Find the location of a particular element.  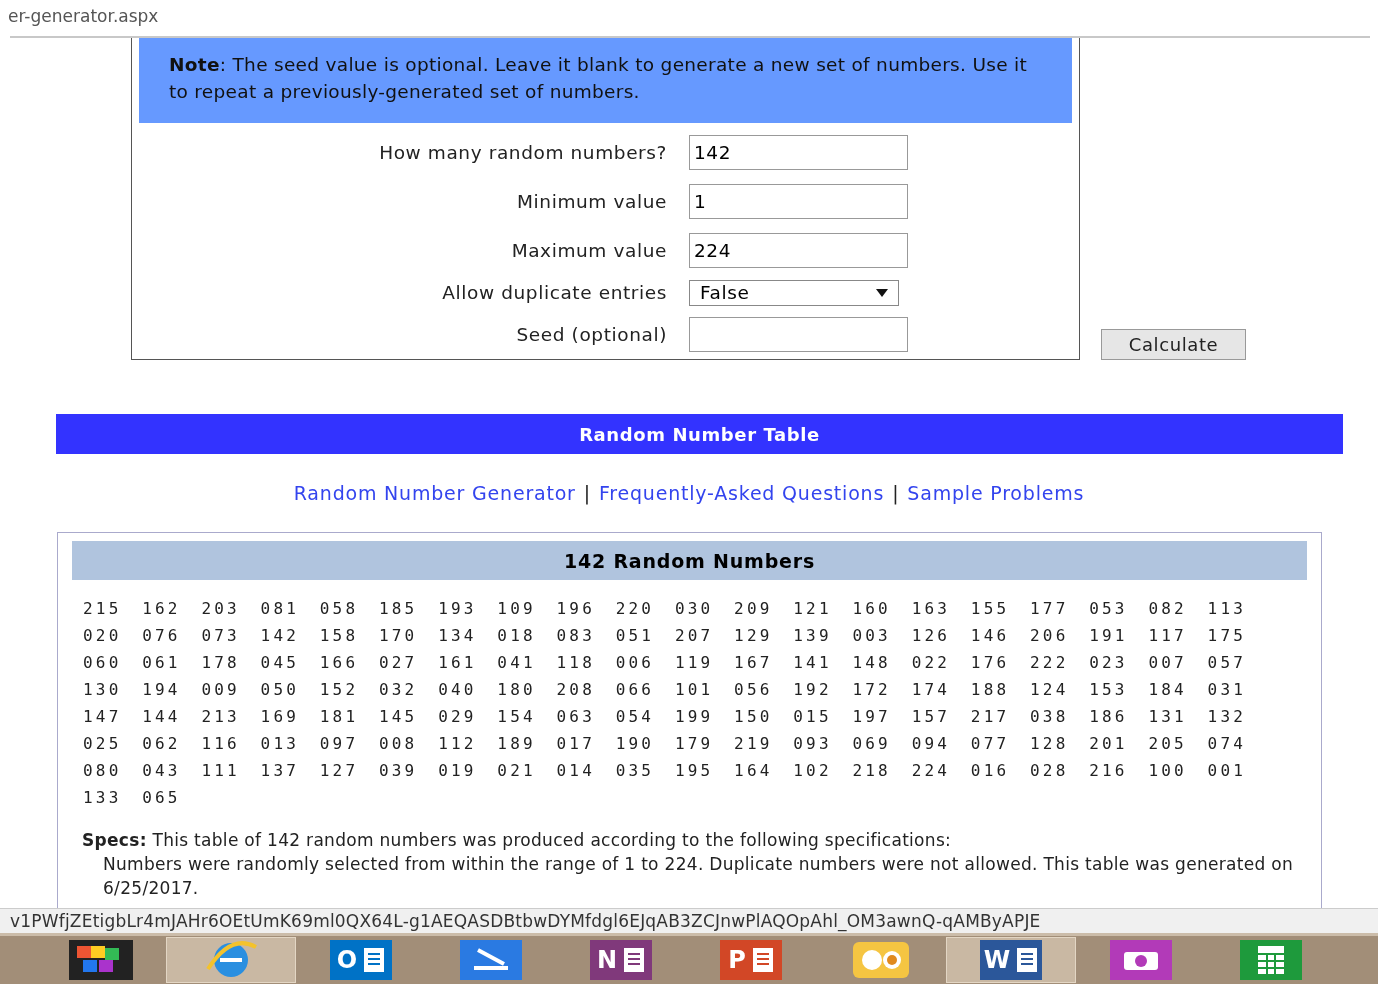

random-number: 213 is located at coordinates (221, 716).